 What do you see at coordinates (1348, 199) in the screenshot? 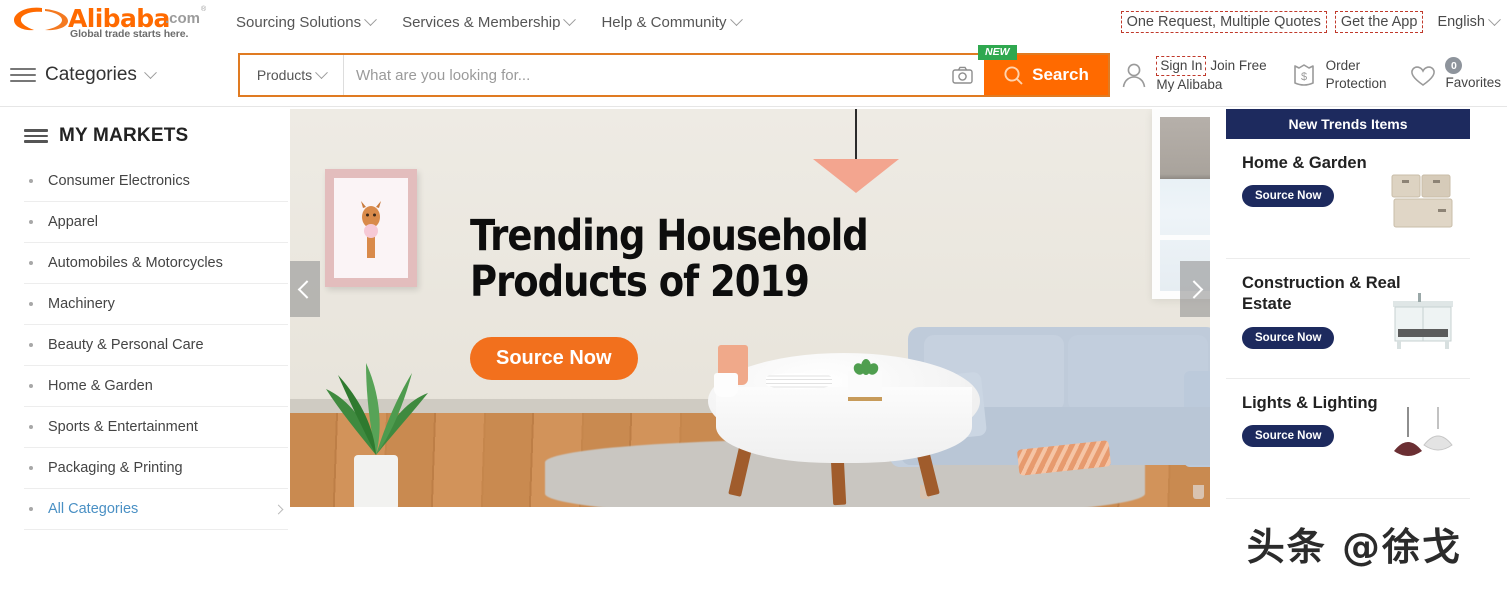
I see `trend-item-home-garden: Home & Garden Source Now` at bounding box center [1348, 199].